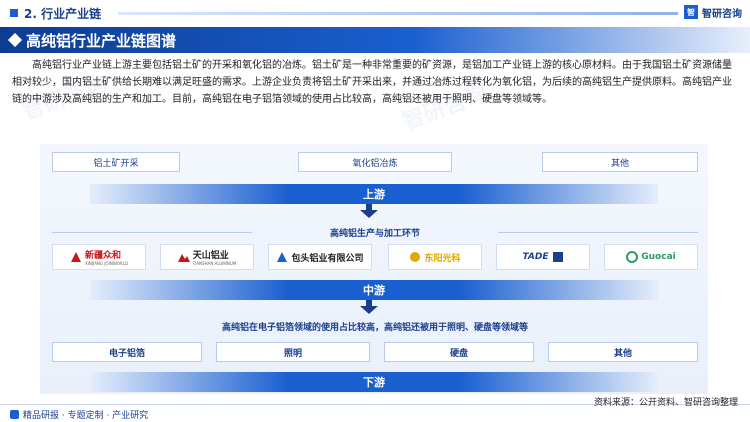 This screenshot has height=422, width=750. What do you see at coordinates (152, 232) in the screenshot?
I see `heading-rule-left` at bounding box center [152, 232].